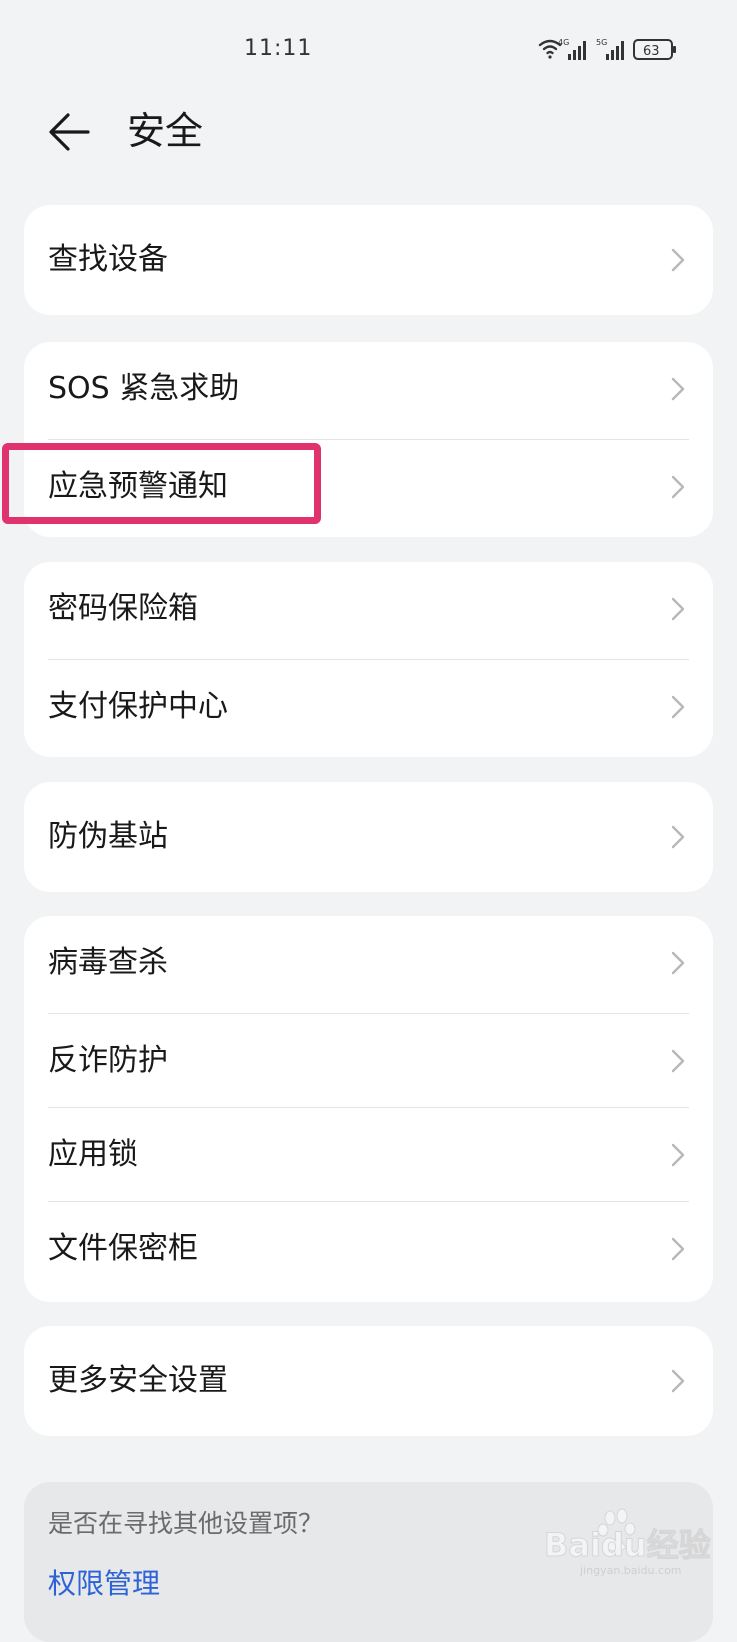 This screenshot has width=737, height=1642. Describe the element at coordinates (368, 707) in the screenshot. I see `row-payment-protection: 支付保护中心` at that location.